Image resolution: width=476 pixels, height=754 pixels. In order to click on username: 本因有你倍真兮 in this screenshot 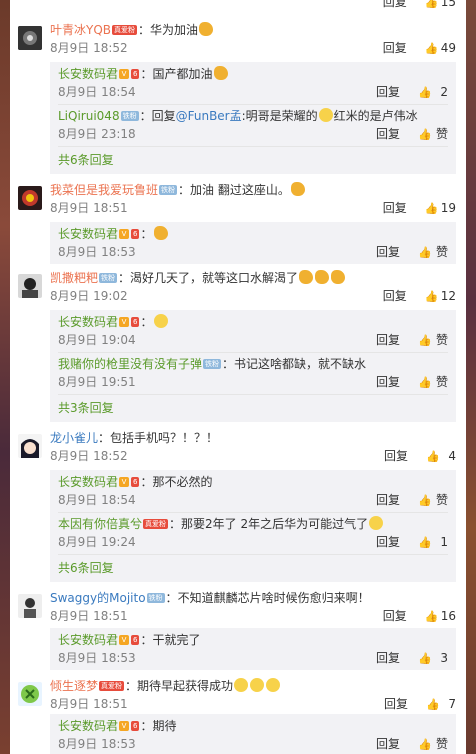, I will do `click(100, 524)`.